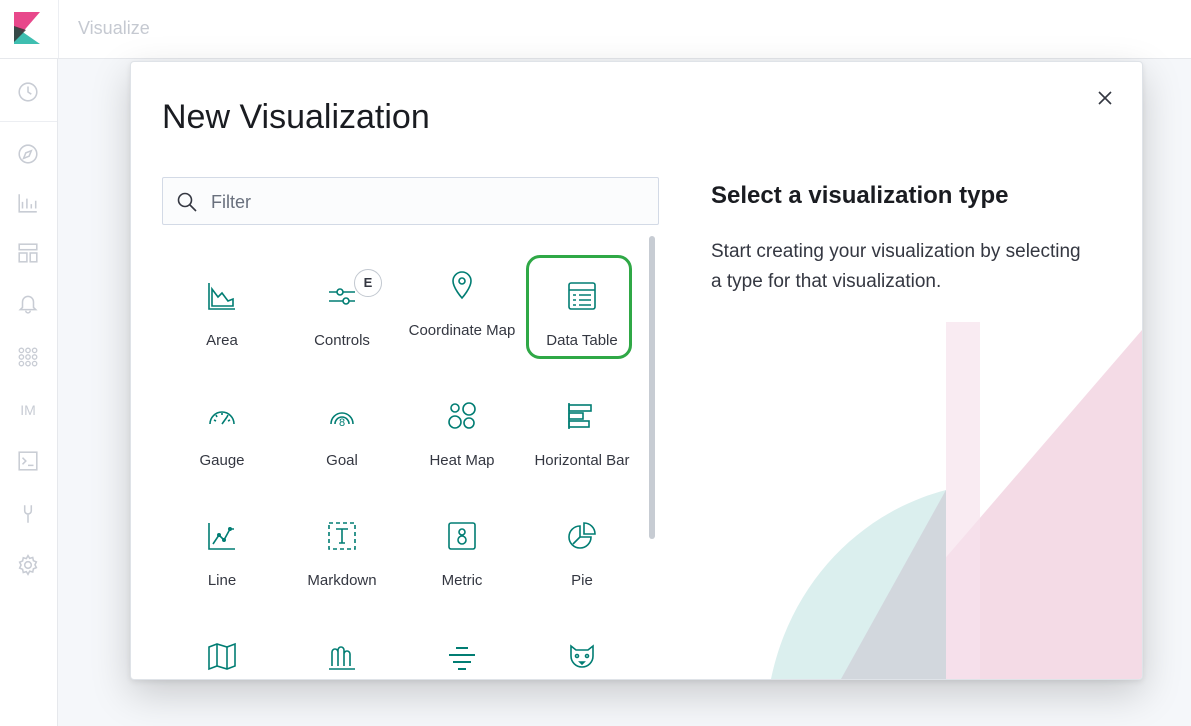  Describe the element at coordinates (595, 29) in the screenshot. I see `top-header: Visualize` at that location.